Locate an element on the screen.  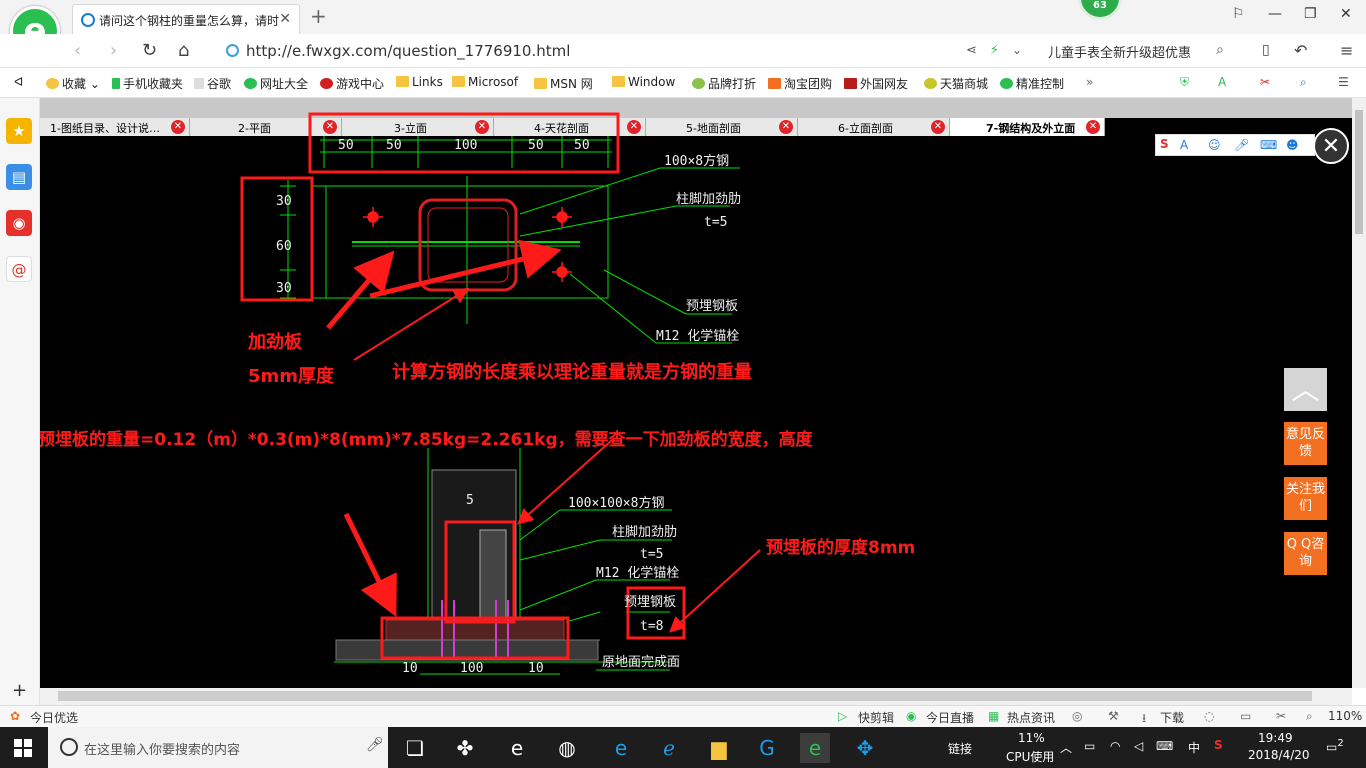
follow-button: 关注我们 is located at coordinates (1305, 498).